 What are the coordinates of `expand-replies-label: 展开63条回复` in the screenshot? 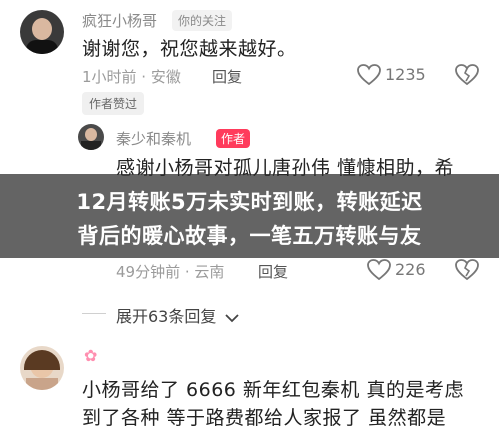 It's located at (166, 316).